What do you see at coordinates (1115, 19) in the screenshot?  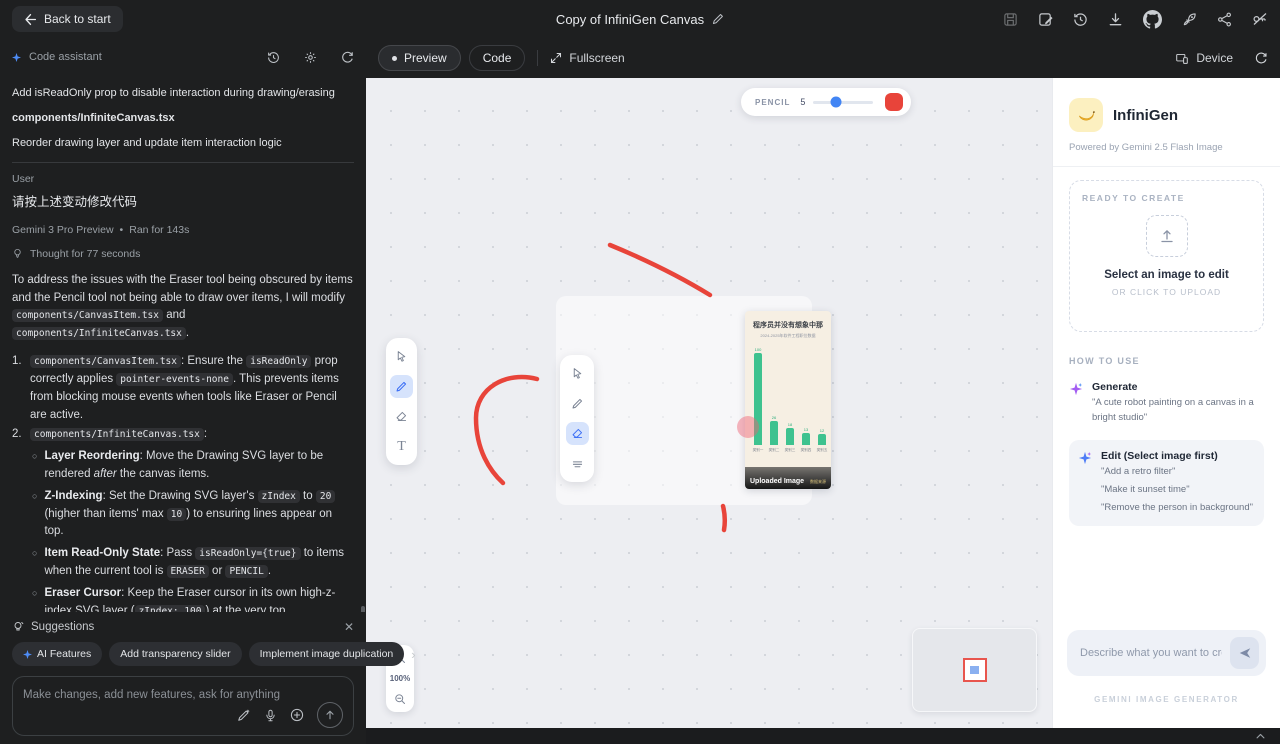 I see `download-icon` at bounding box center [1115, 19].